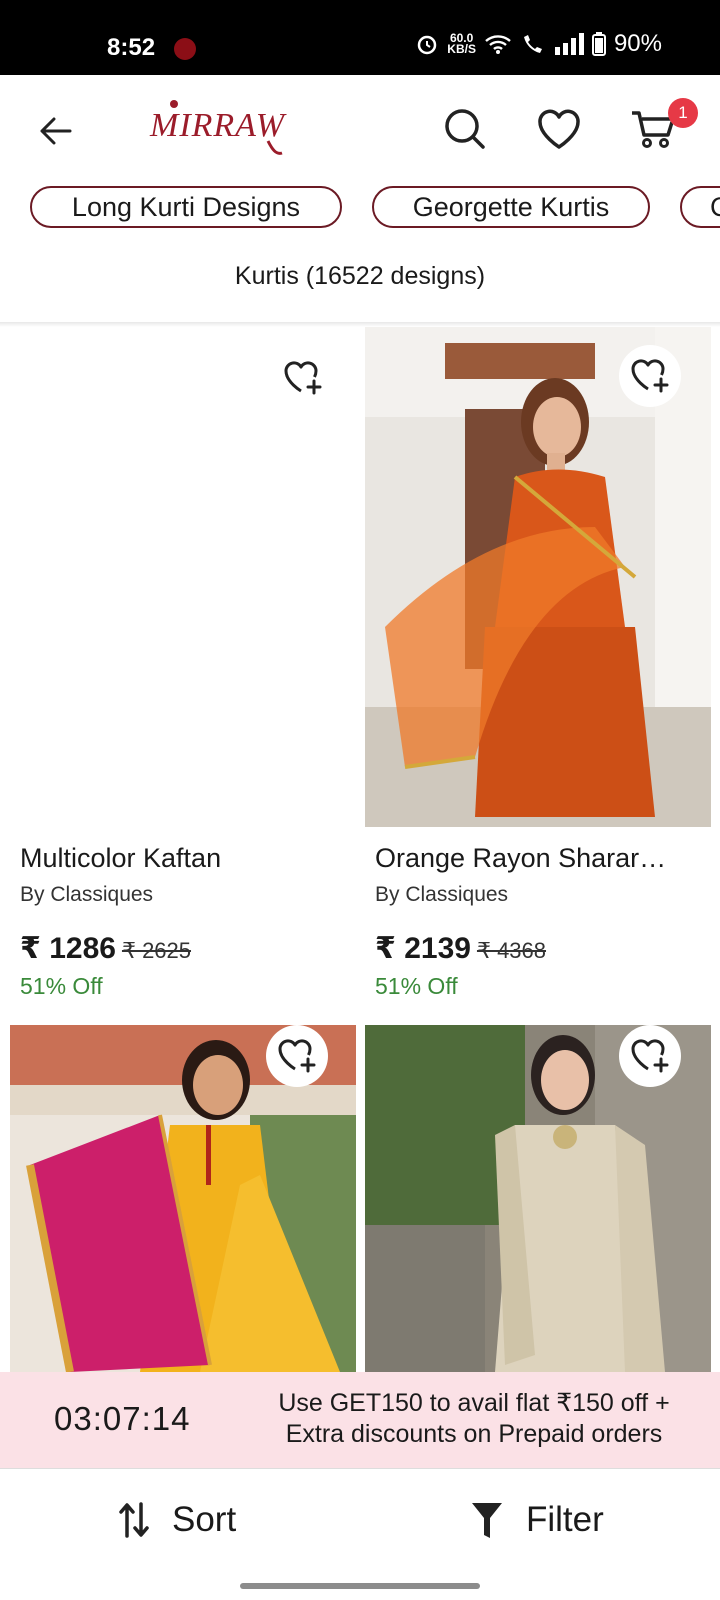 This screenshot has height=1600, width=720. I want to click on battery-icon, so click(598, 44).